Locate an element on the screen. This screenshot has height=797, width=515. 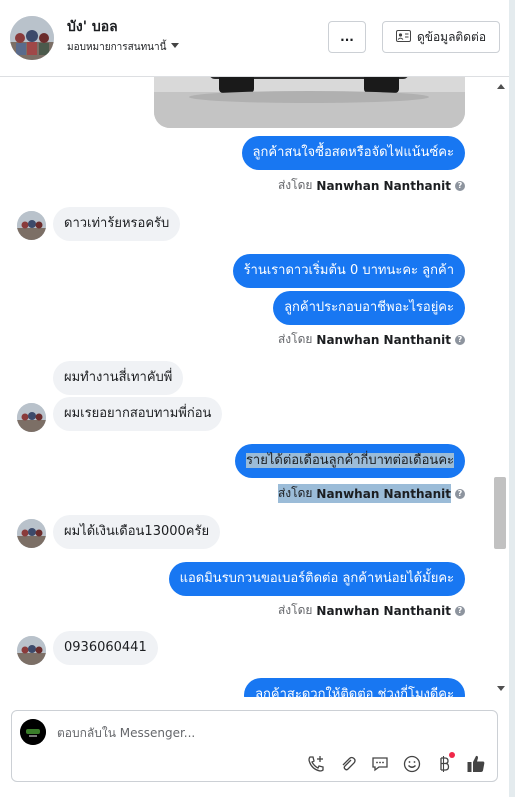
emoji-icon is located at coordinates (412, 764).